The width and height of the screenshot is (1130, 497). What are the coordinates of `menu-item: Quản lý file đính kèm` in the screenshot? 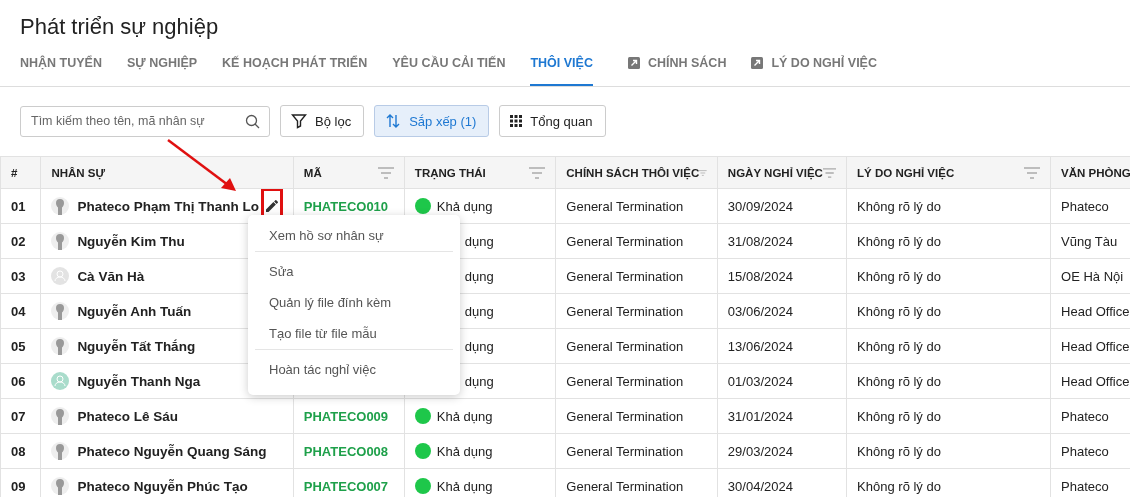 It's located at (354, 302).